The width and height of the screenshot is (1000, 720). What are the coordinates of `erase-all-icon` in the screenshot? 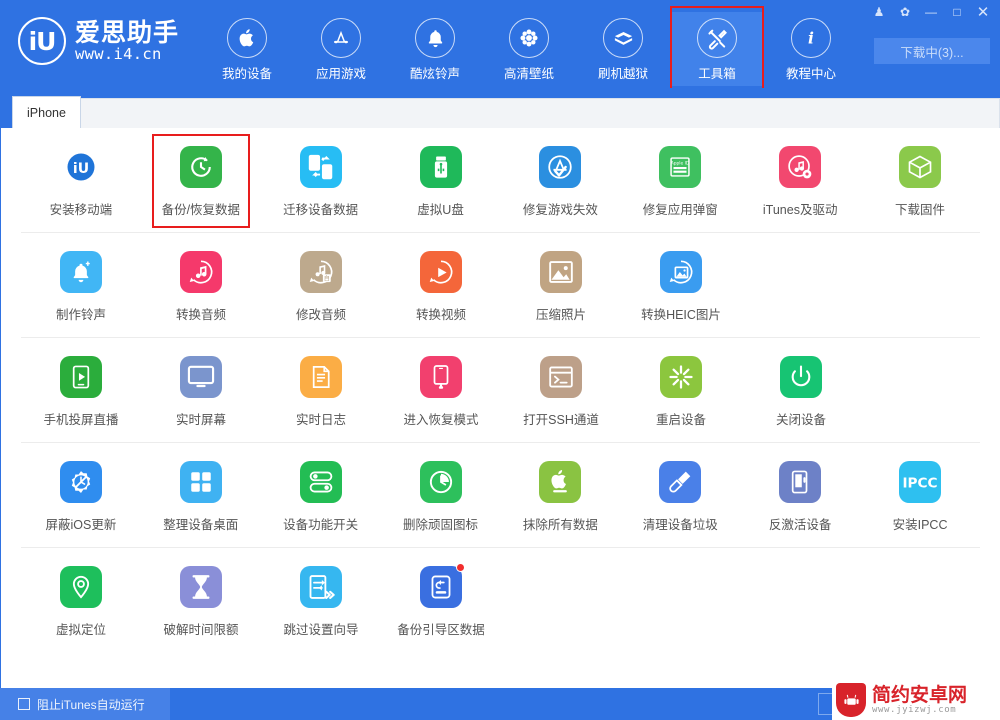 It's located at (560, 482).